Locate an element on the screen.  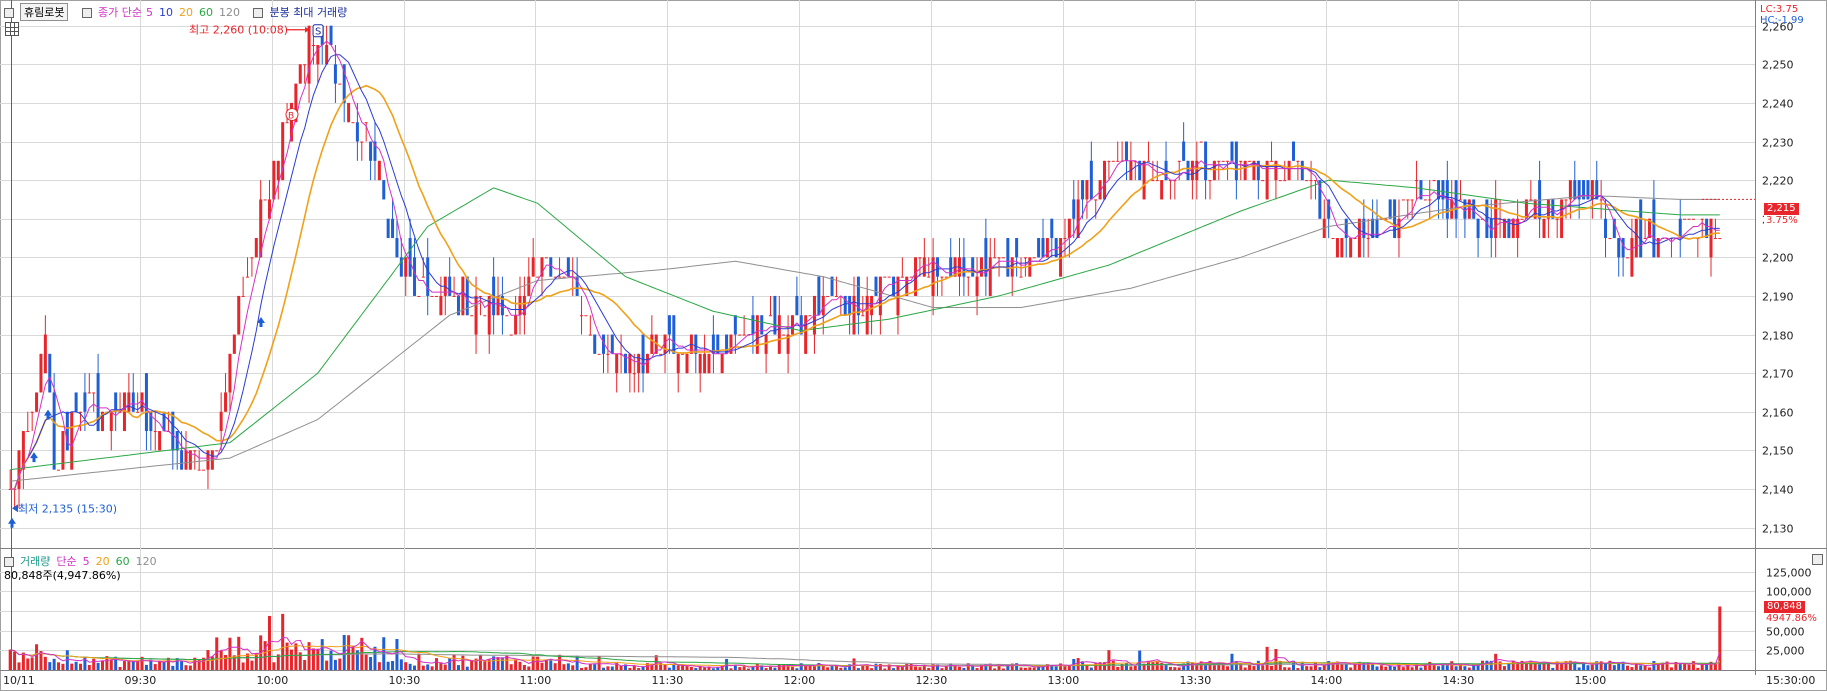
indicator-icon is located at coordinates (86, 13).